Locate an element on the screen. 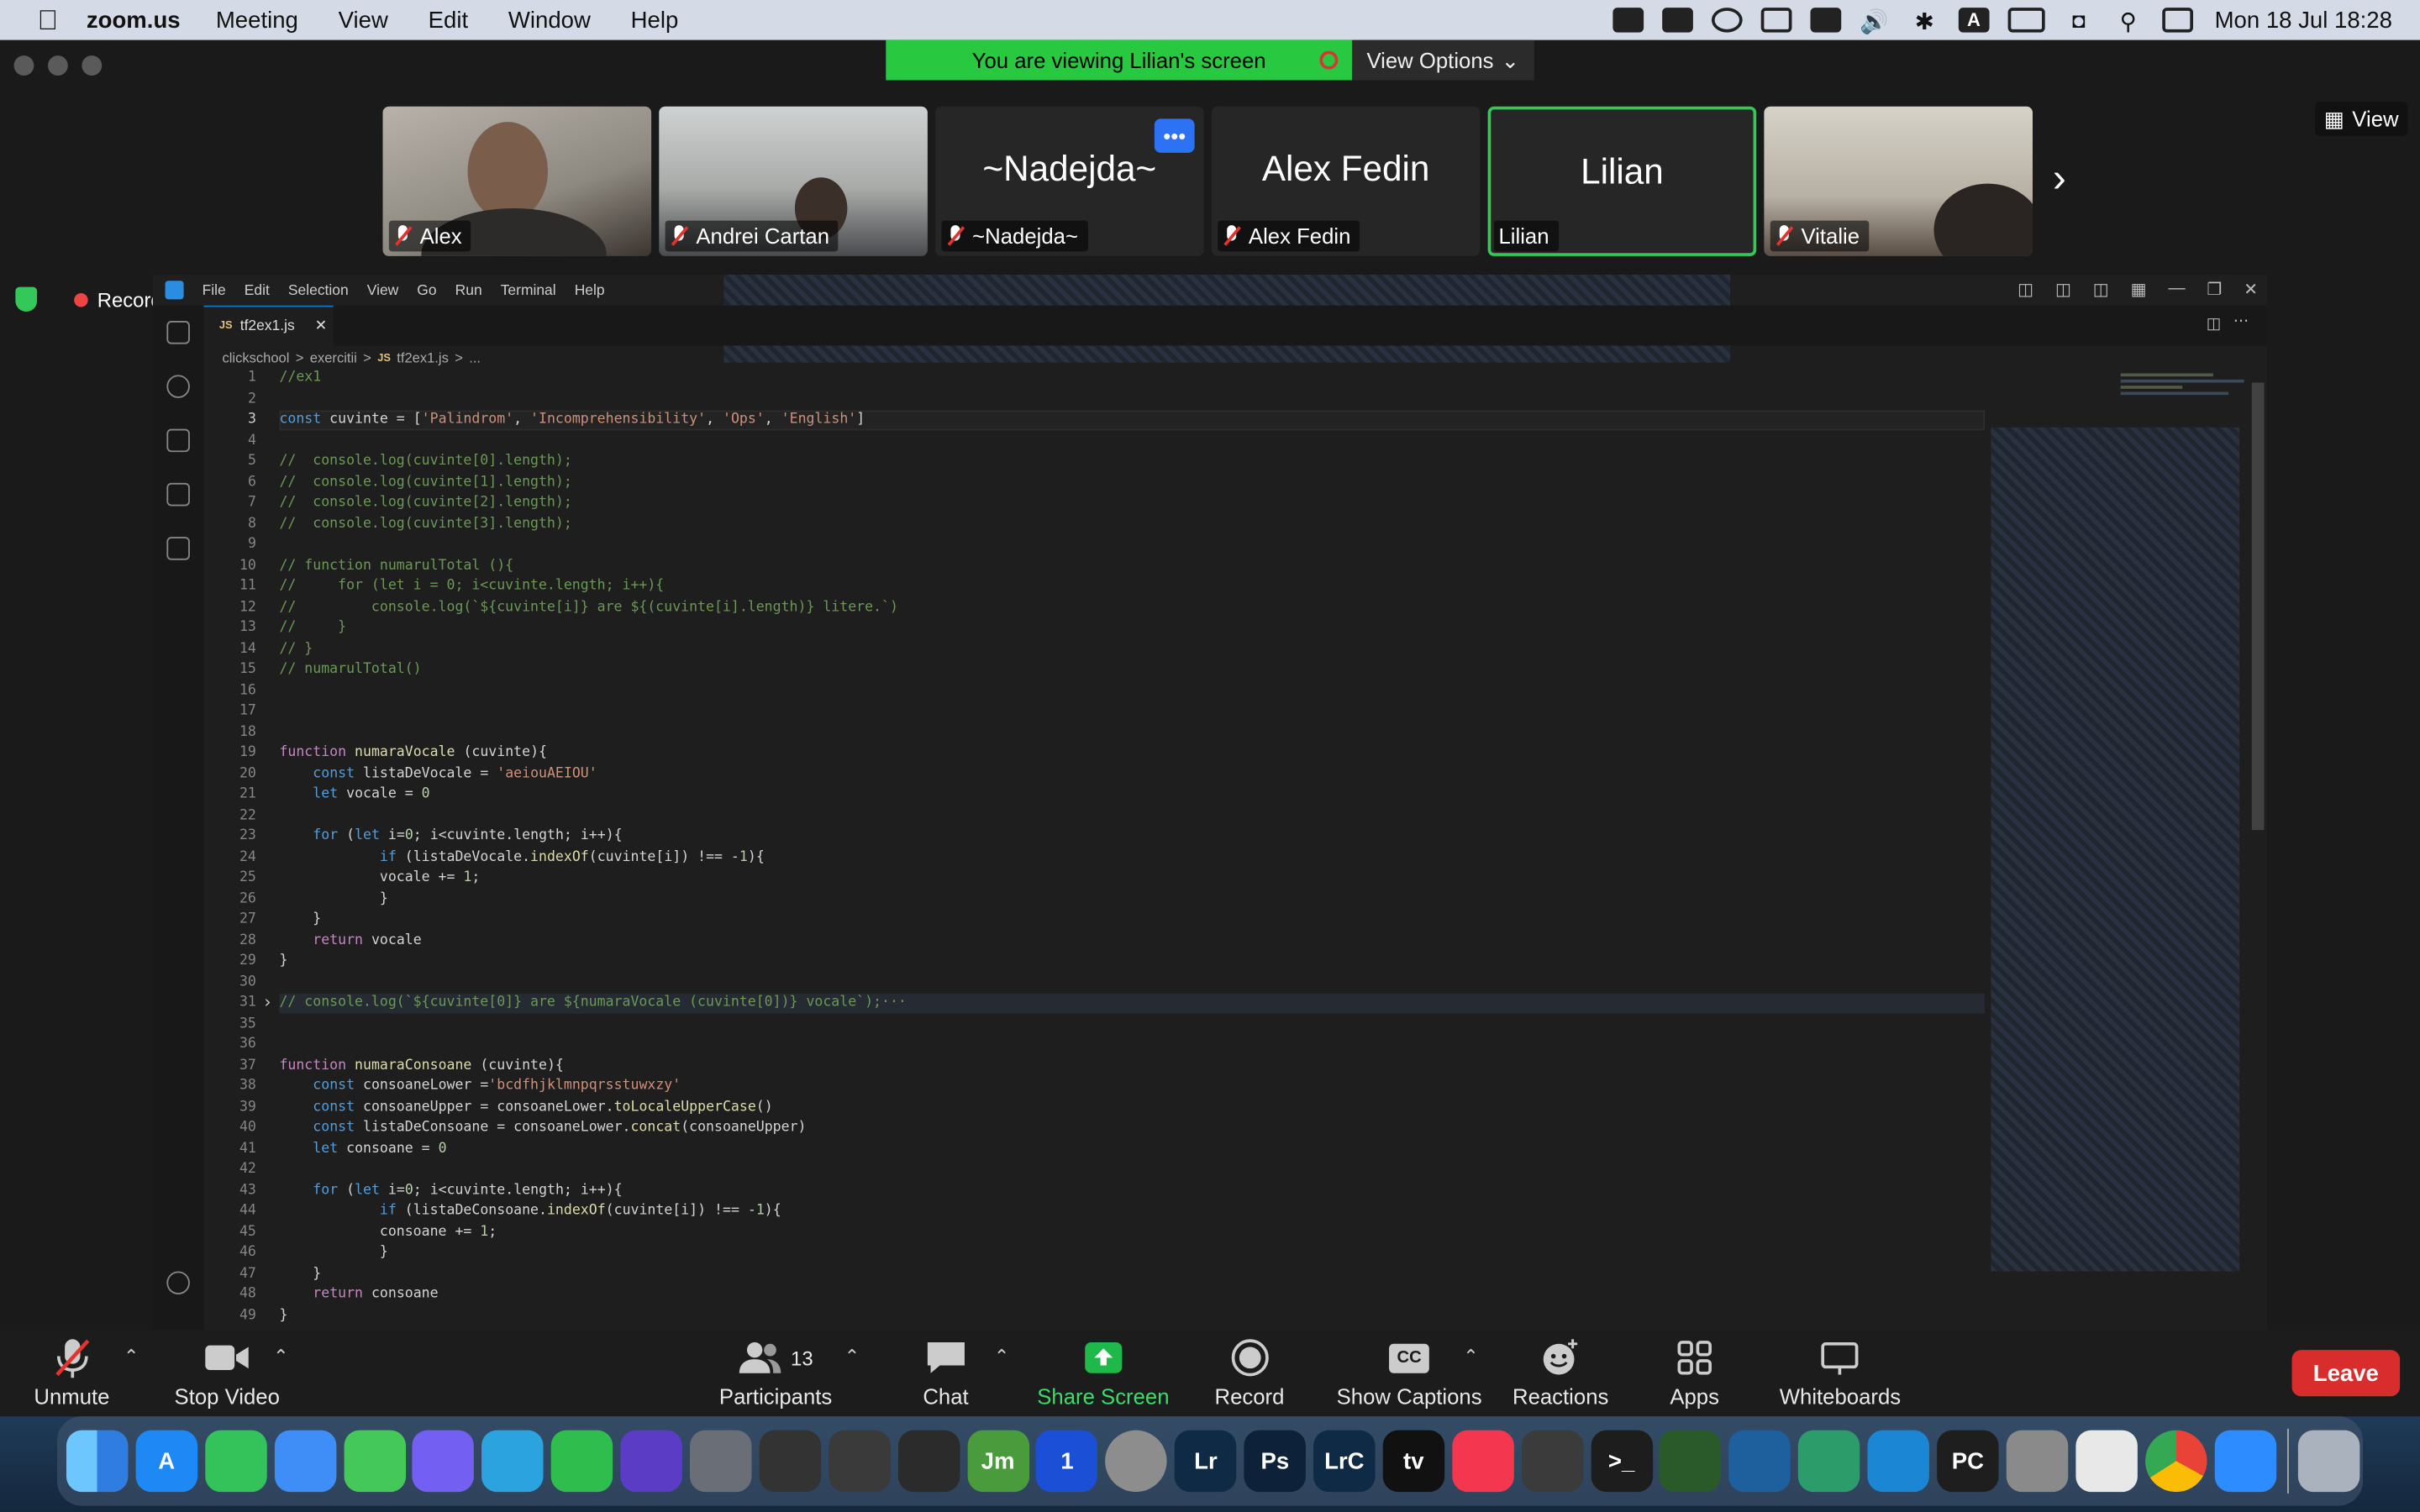  bluetooth-icon: ✱ is located at coordinates (1924, 21).